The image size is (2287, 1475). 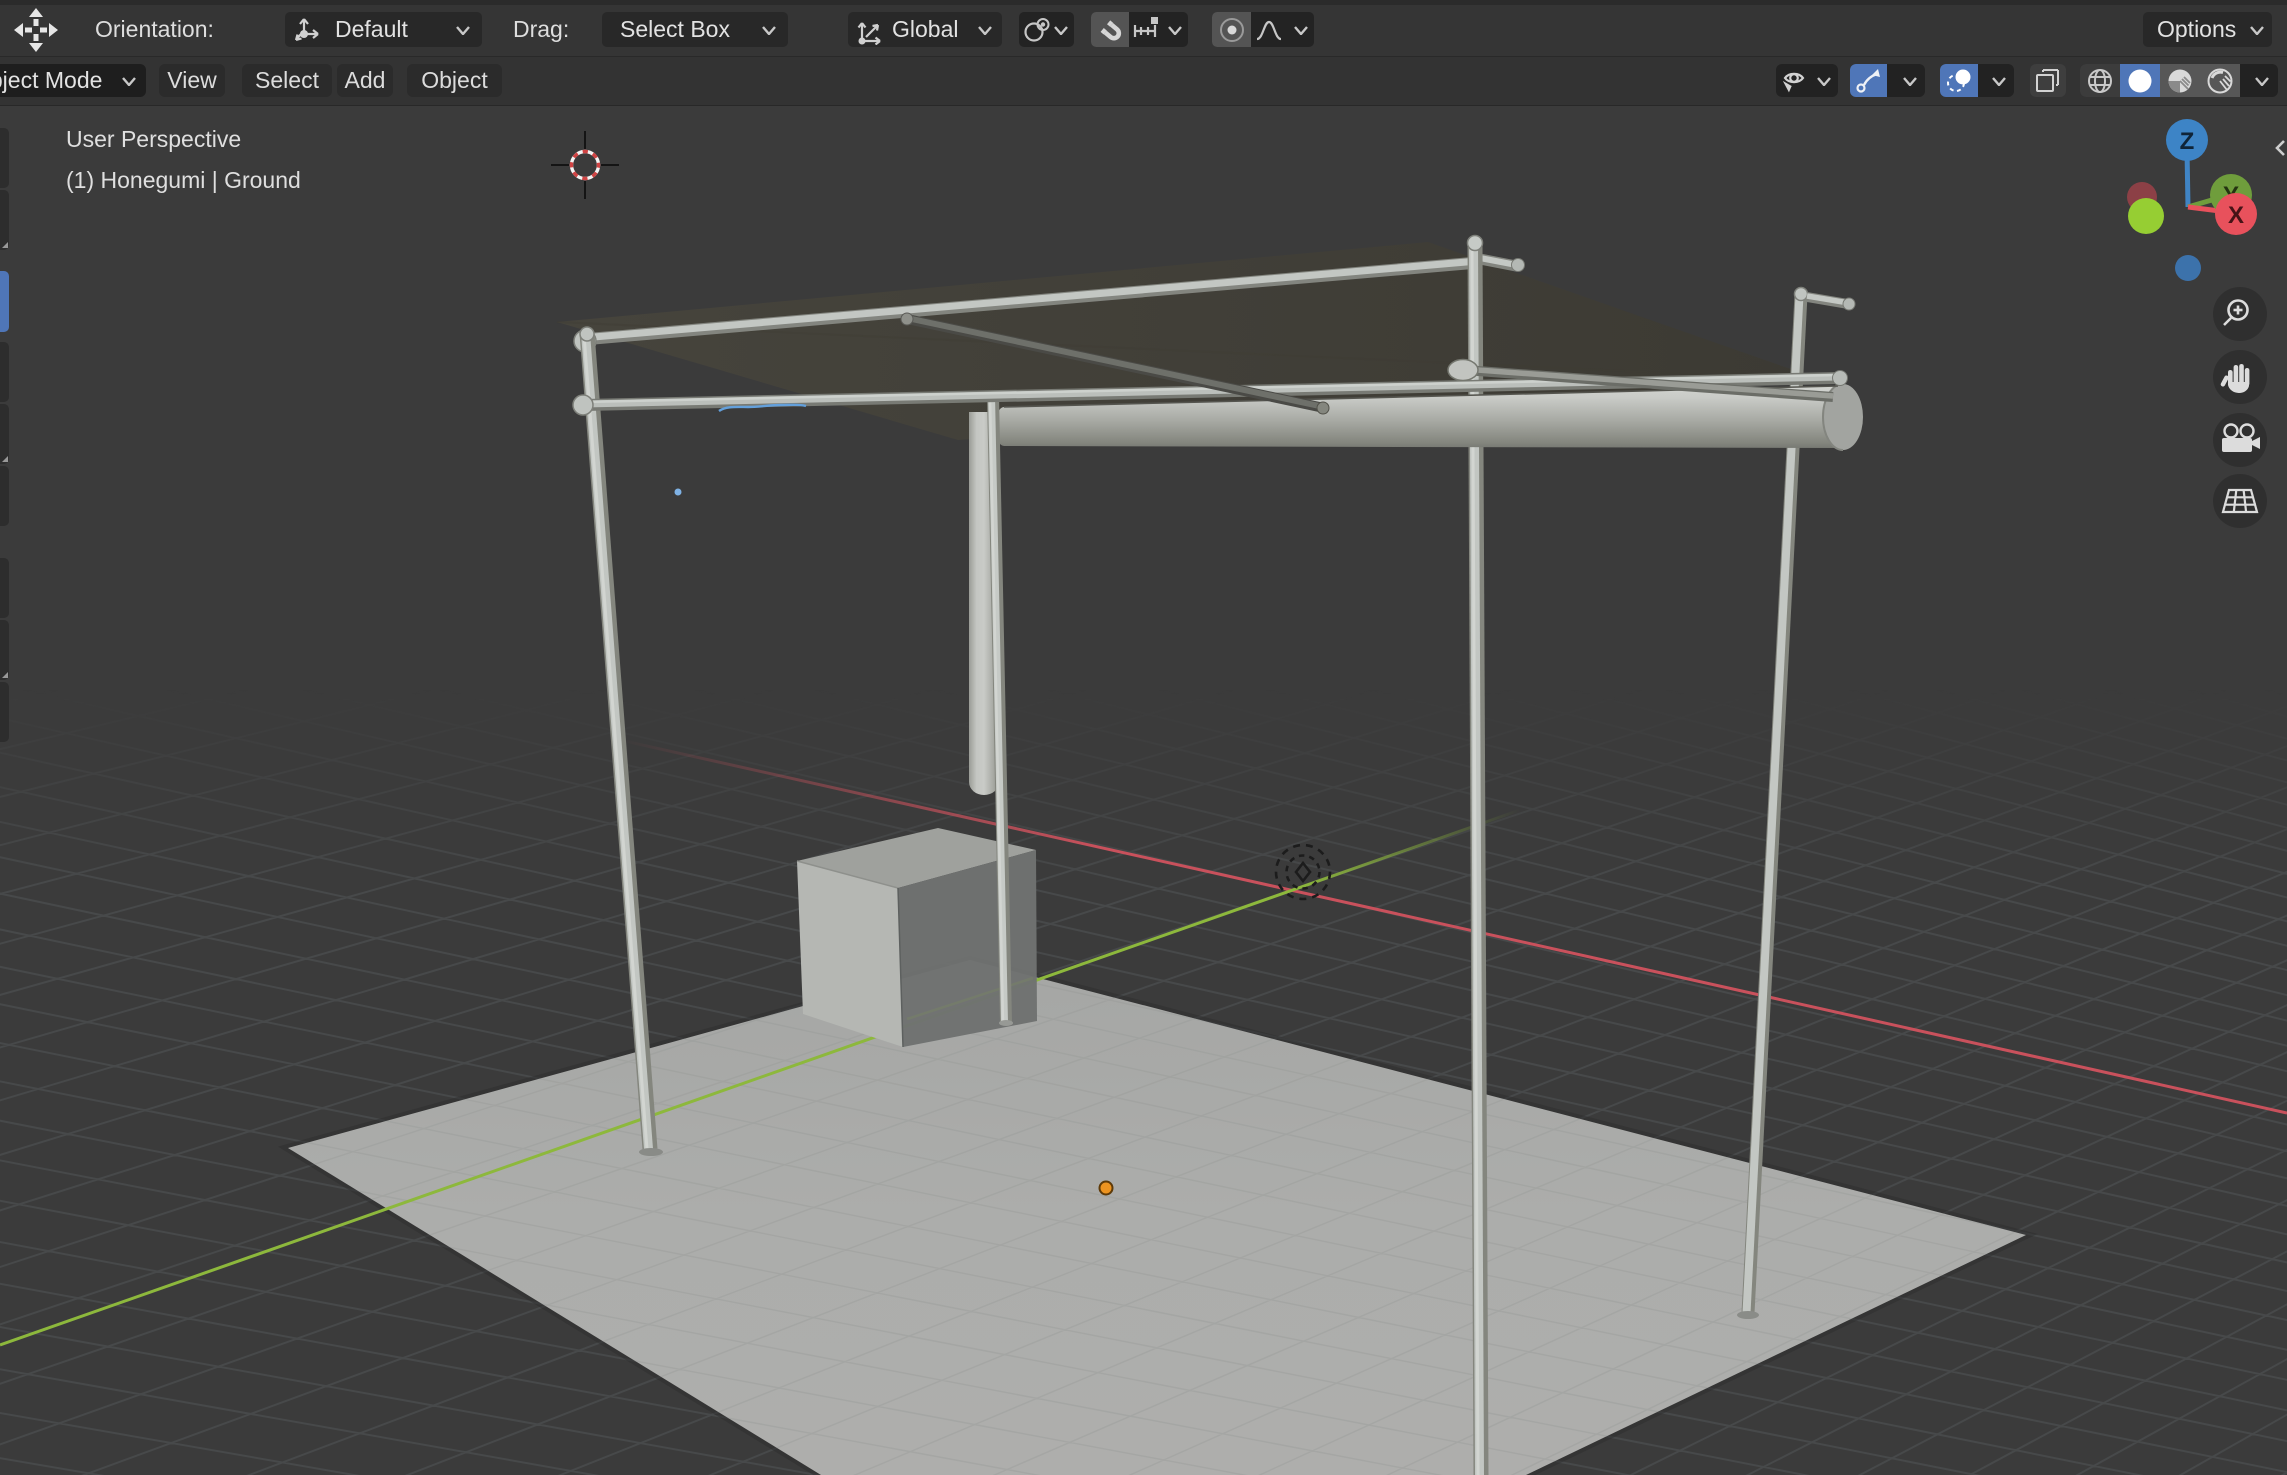 What do you see at coordinates (153, 139) in the screenshot?
I see `svg-text: User Perspective` at bounding box center [153, 139].